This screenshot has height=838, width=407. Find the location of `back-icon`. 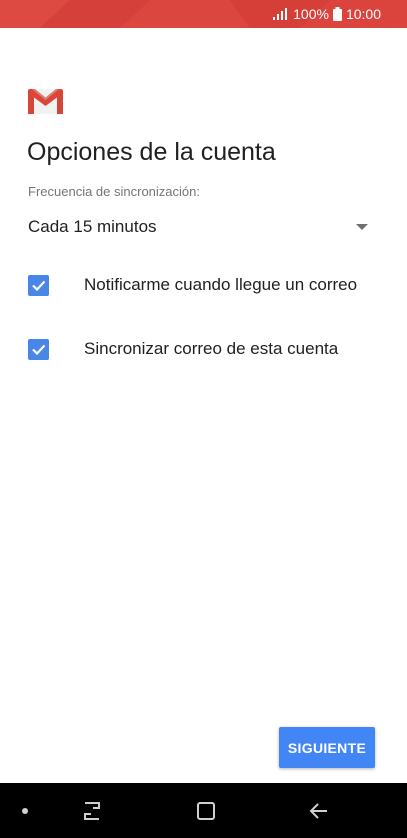

back-icon is located at coordinates (319, 811).